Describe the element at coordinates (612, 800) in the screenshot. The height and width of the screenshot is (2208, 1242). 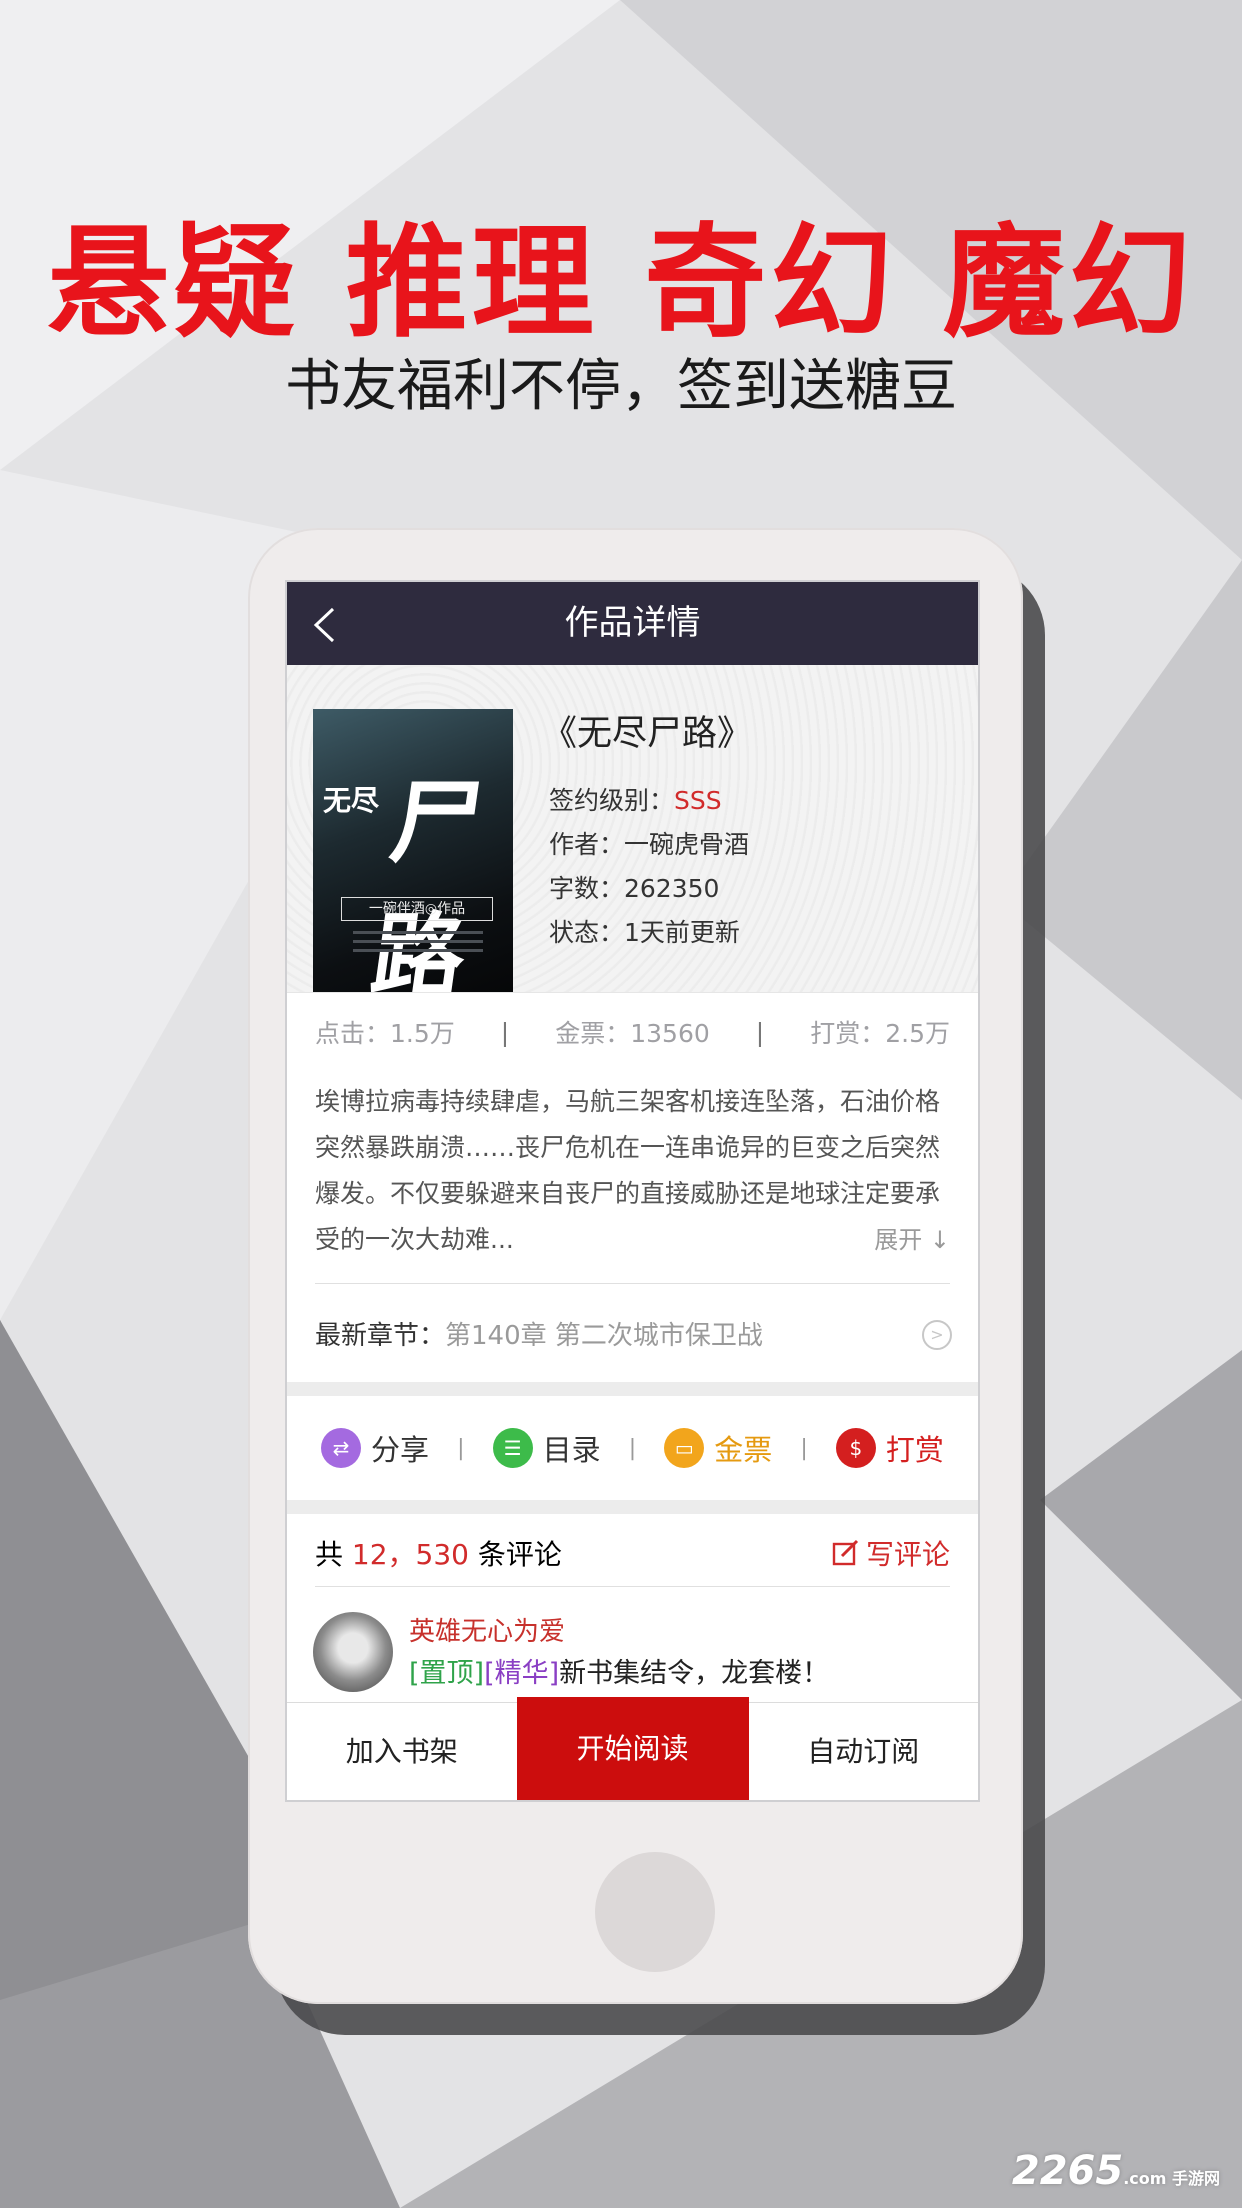
I see `sign-level-label: 签约级别：` at that location.